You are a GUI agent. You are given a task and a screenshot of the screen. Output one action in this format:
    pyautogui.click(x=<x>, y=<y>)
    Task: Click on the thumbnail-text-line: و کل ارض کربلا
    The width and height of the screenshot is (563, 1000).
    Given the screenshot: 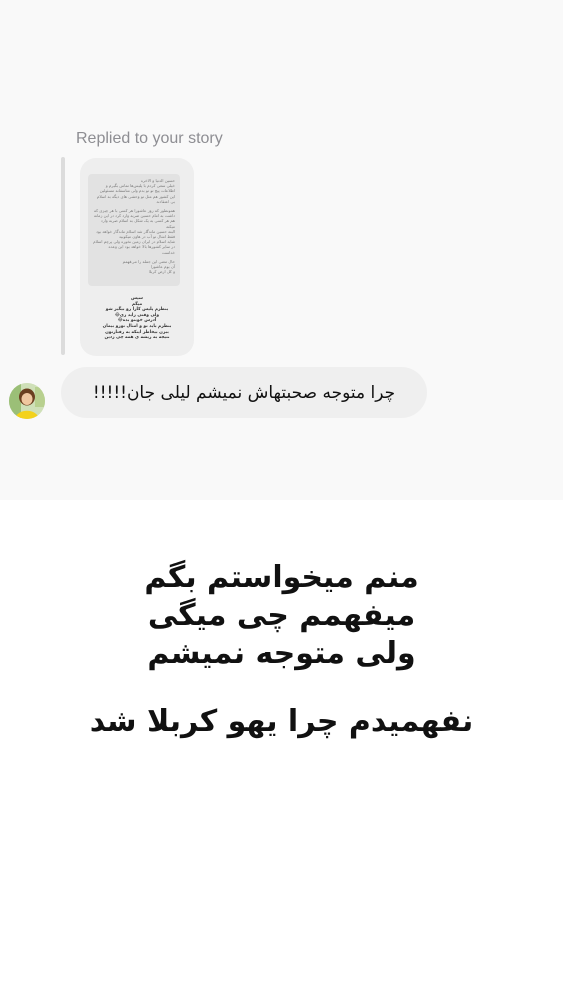 What is the action you would take?
    pyautogui.click(x=161, y=272)
    